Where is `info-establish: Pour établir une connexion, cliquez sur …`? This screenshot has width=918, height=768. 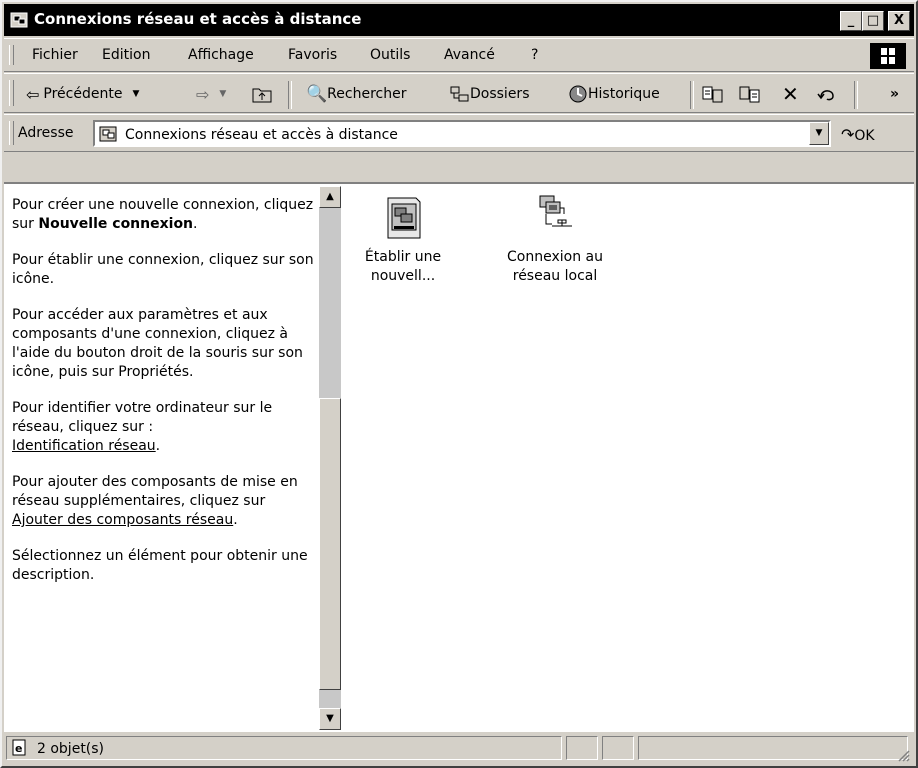
info-establish: Pour établir une connexion, cliquez sur … is located at coordinates (163, 269).